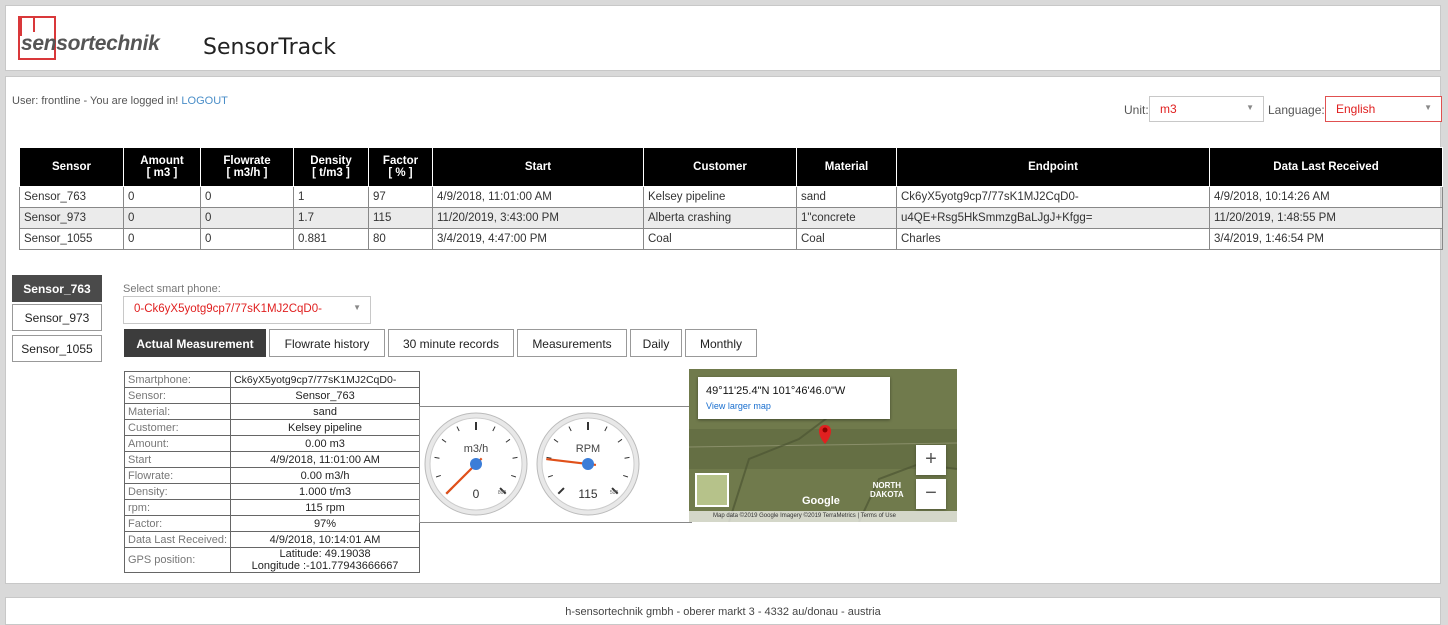 The image size is (1448, 625). What do you see at coordinates (325, 539) in the screenshot?
I see `detail-value: 4/9/2018, 10:14:01 AM` at bounding box center [325, 539].